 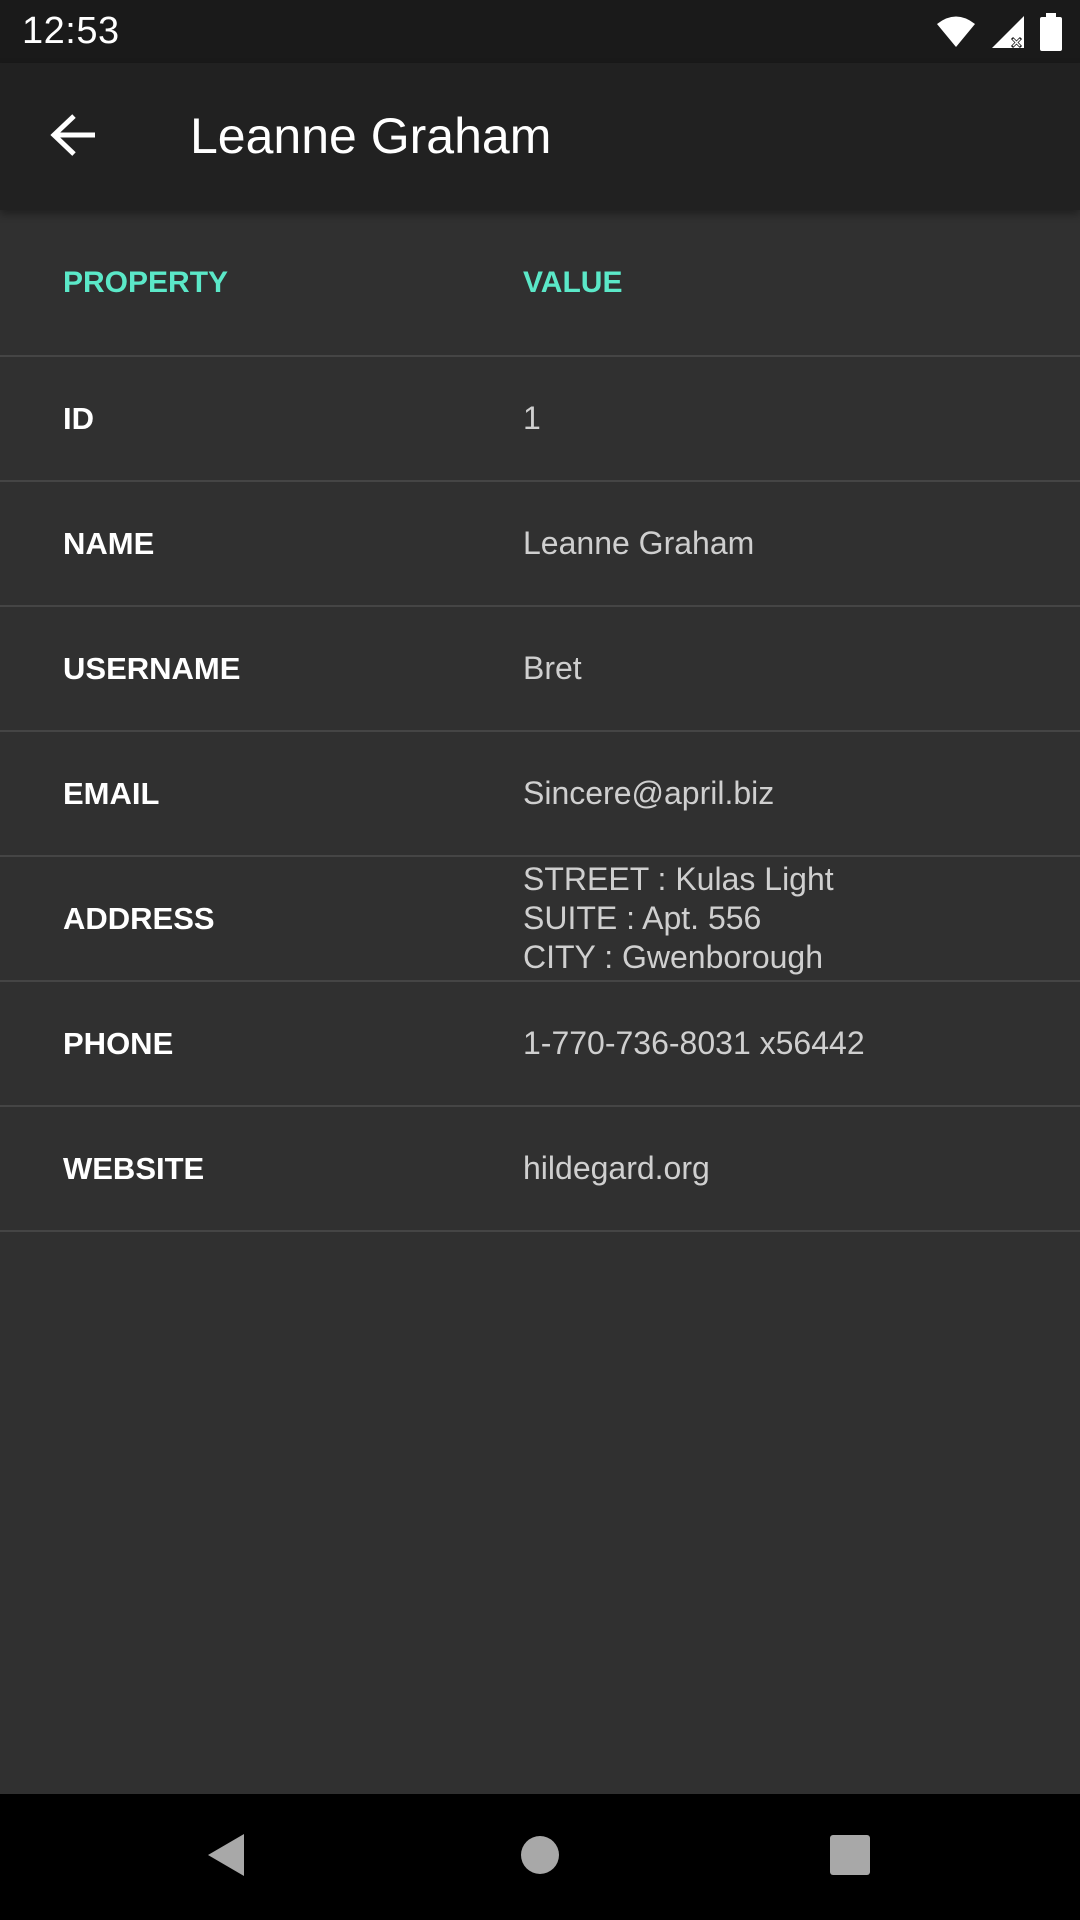 What do you see at coordinates (552, 668) in the screenshot?
I see `property-value: Bret` at bounding box center [552, 668].